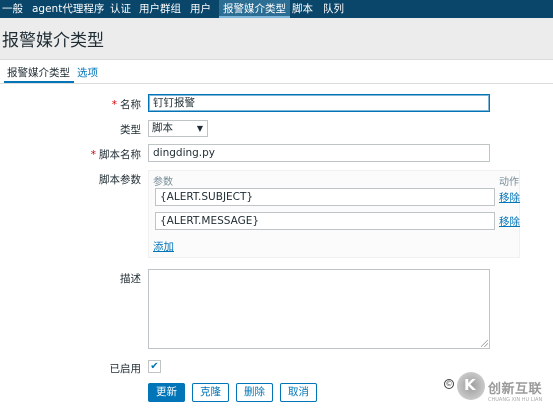 The width and height of the screenshot is (553, 412). I want to click on tab-options: 选项, so click(87, 72).